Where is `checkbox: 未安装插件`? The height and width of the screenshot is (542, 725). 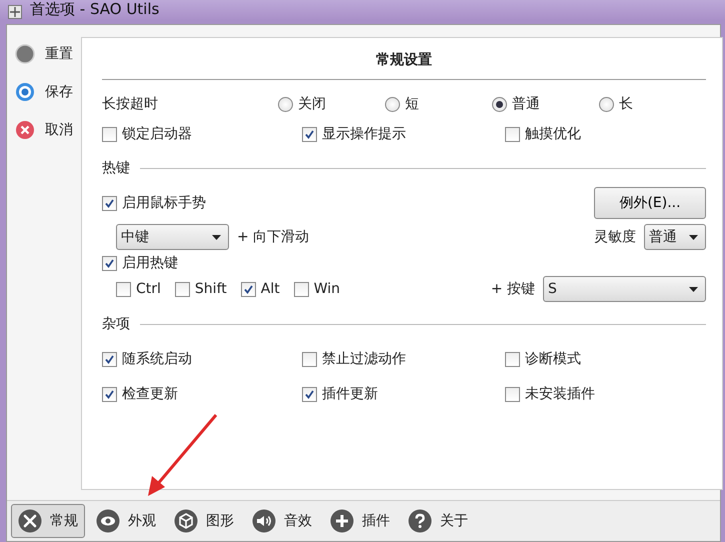 checkbox: 未安装插件 is located at coordinates (605, 394).